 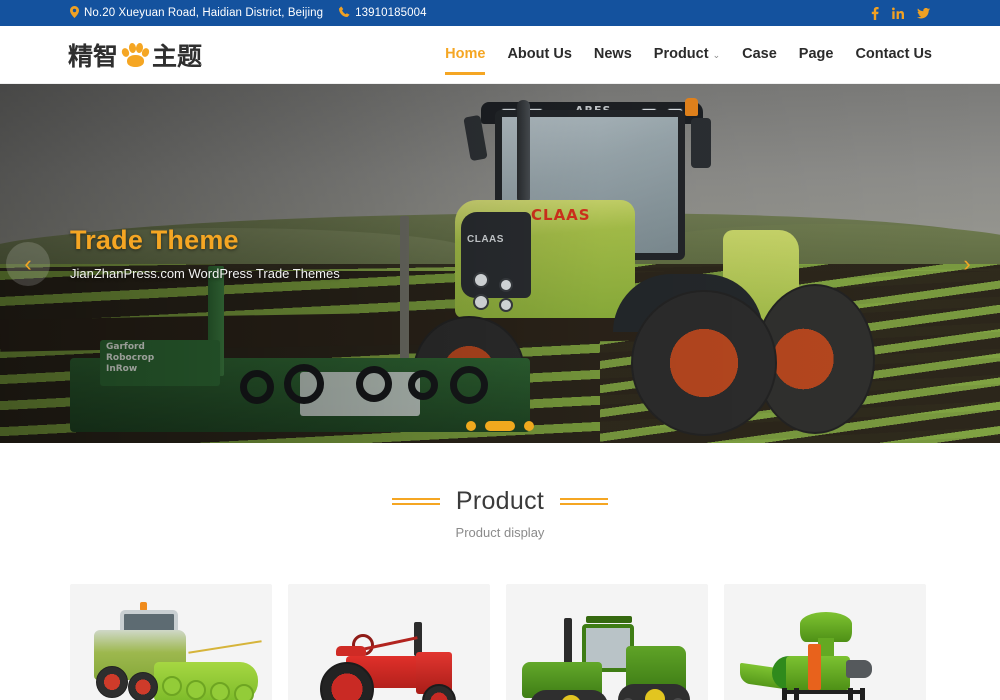 I want to click on nav-label: Contact Us, so click(x=893, y=54).